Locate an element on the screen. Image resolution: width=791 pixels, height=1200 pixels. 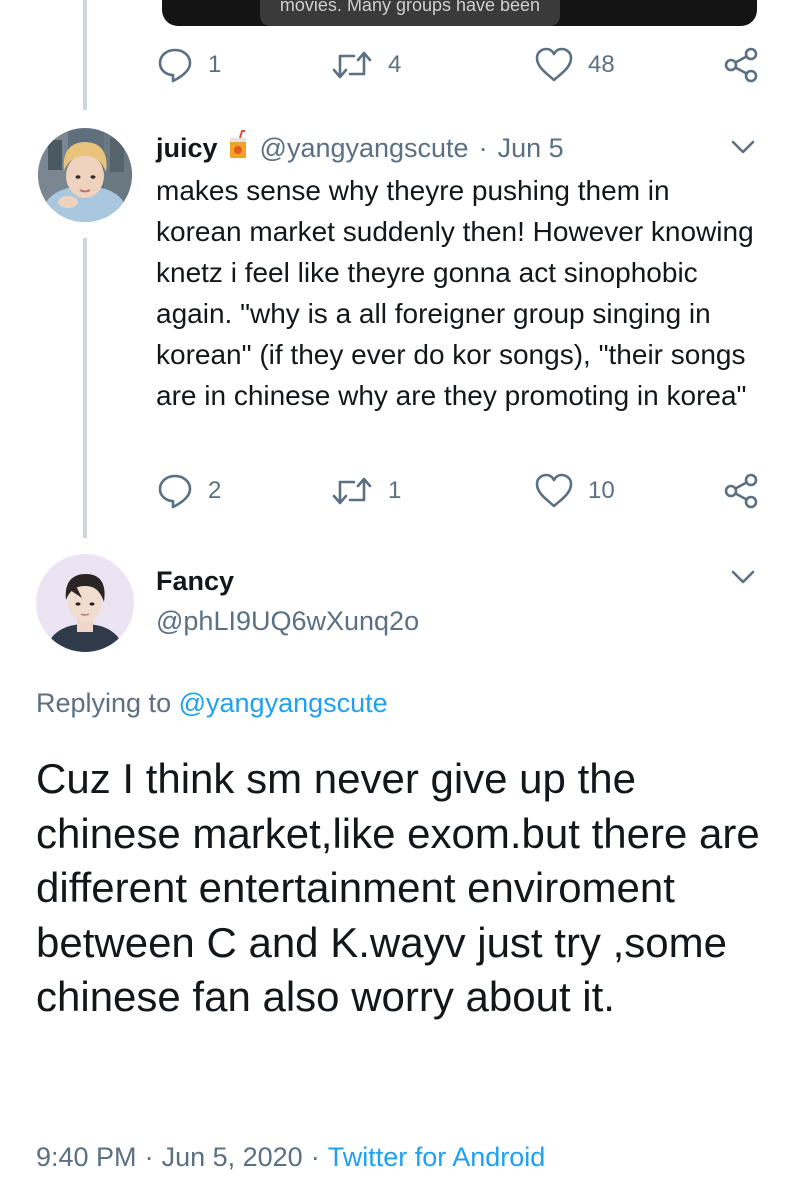
retweet-button: 4 is located at coordinates (365, 65).